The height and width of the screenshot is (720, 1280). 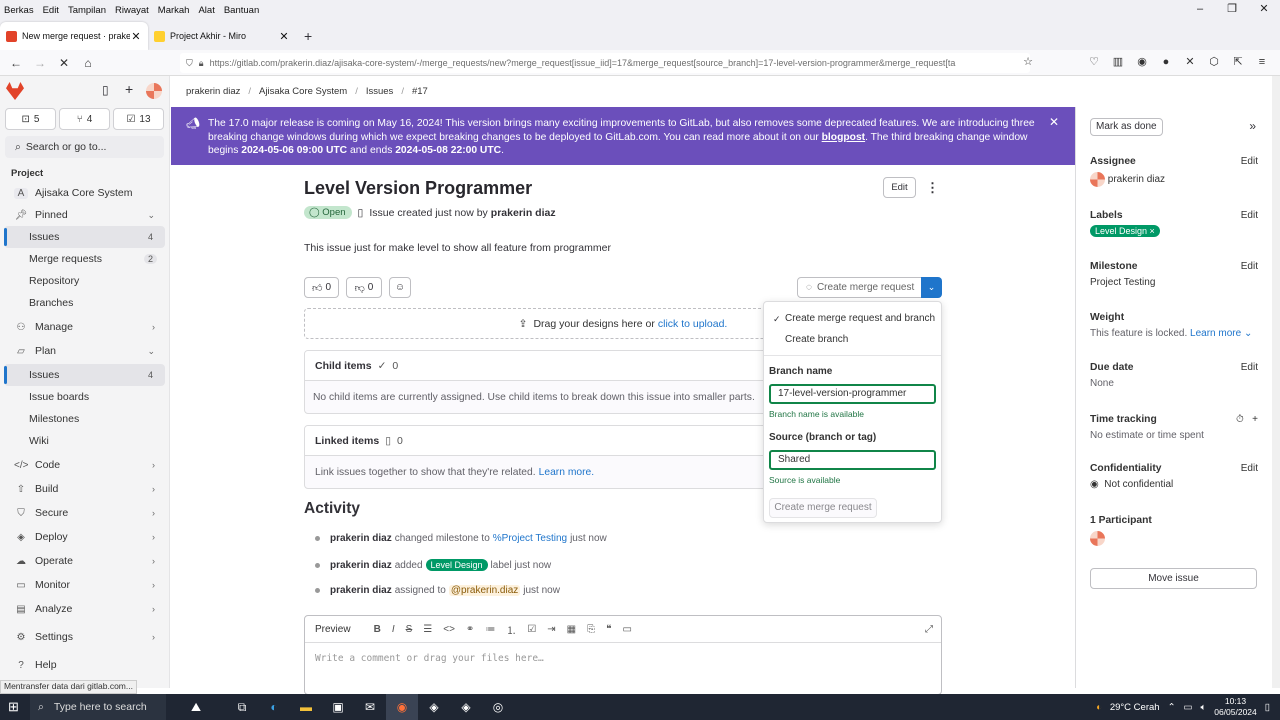 I want to click on file-explorer-icon: ▬, so click(x=306, y=707).